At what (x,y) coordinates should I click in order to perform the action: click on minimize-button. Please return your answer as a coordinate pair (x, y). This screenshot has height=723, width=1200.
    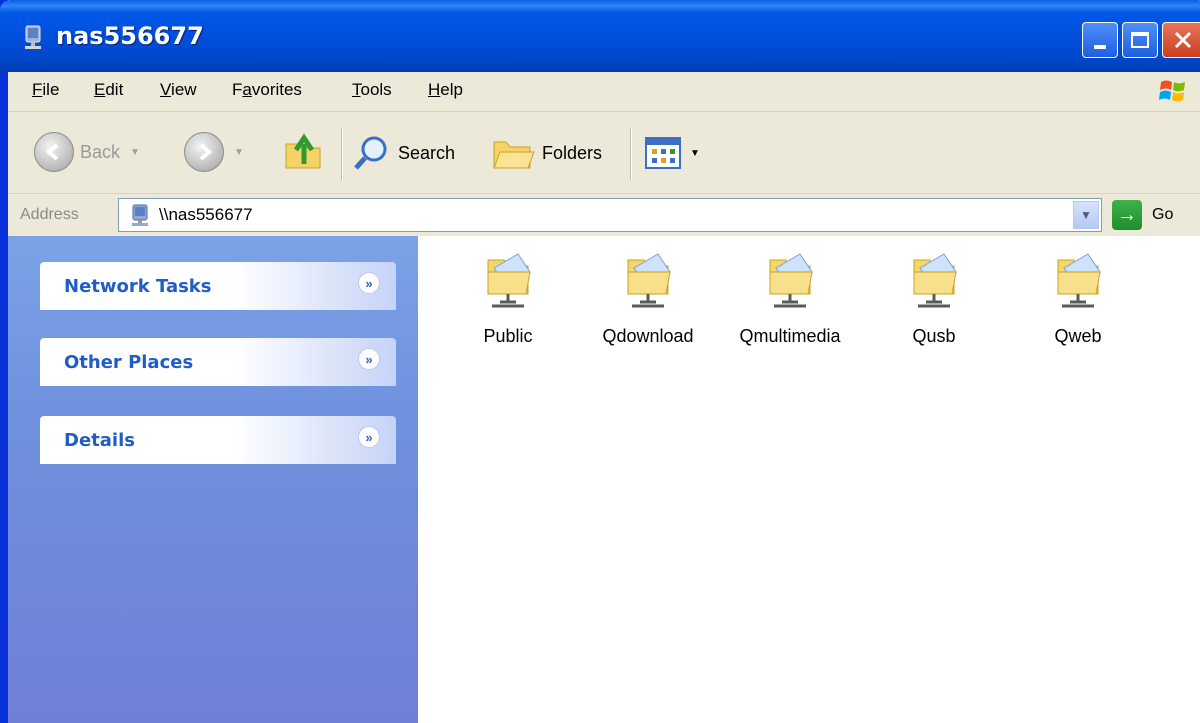
    Looking at the image, I should click on (1100, 40).